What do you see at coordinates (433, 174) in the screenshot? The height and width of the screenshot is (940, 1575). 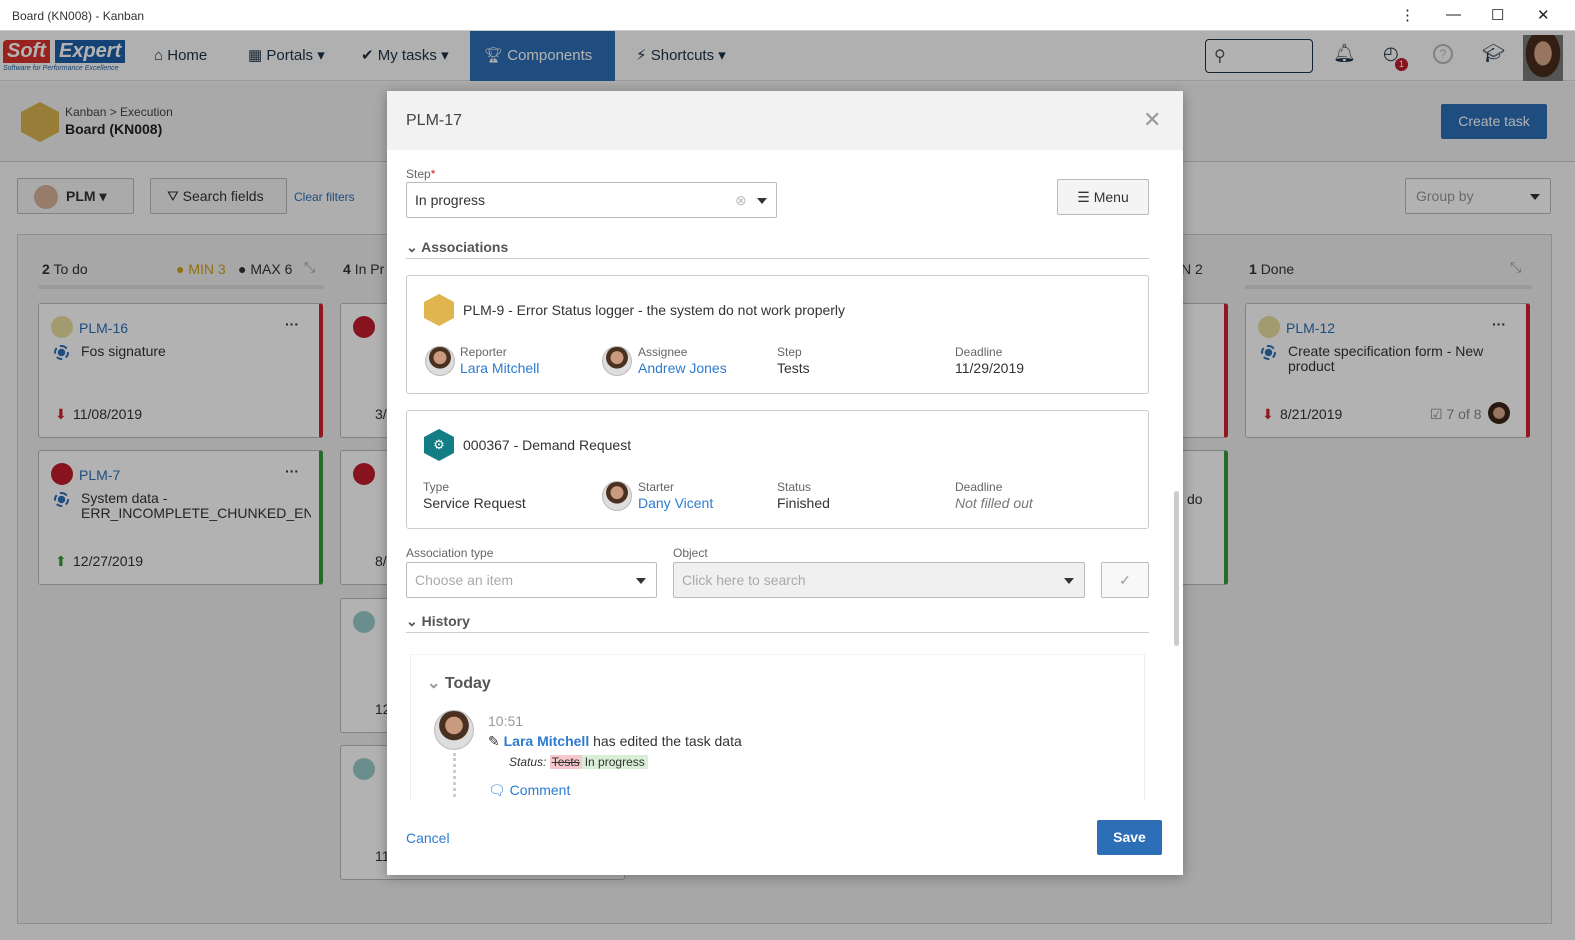 I see `required-mark: *` at bounding box center [433, 174].